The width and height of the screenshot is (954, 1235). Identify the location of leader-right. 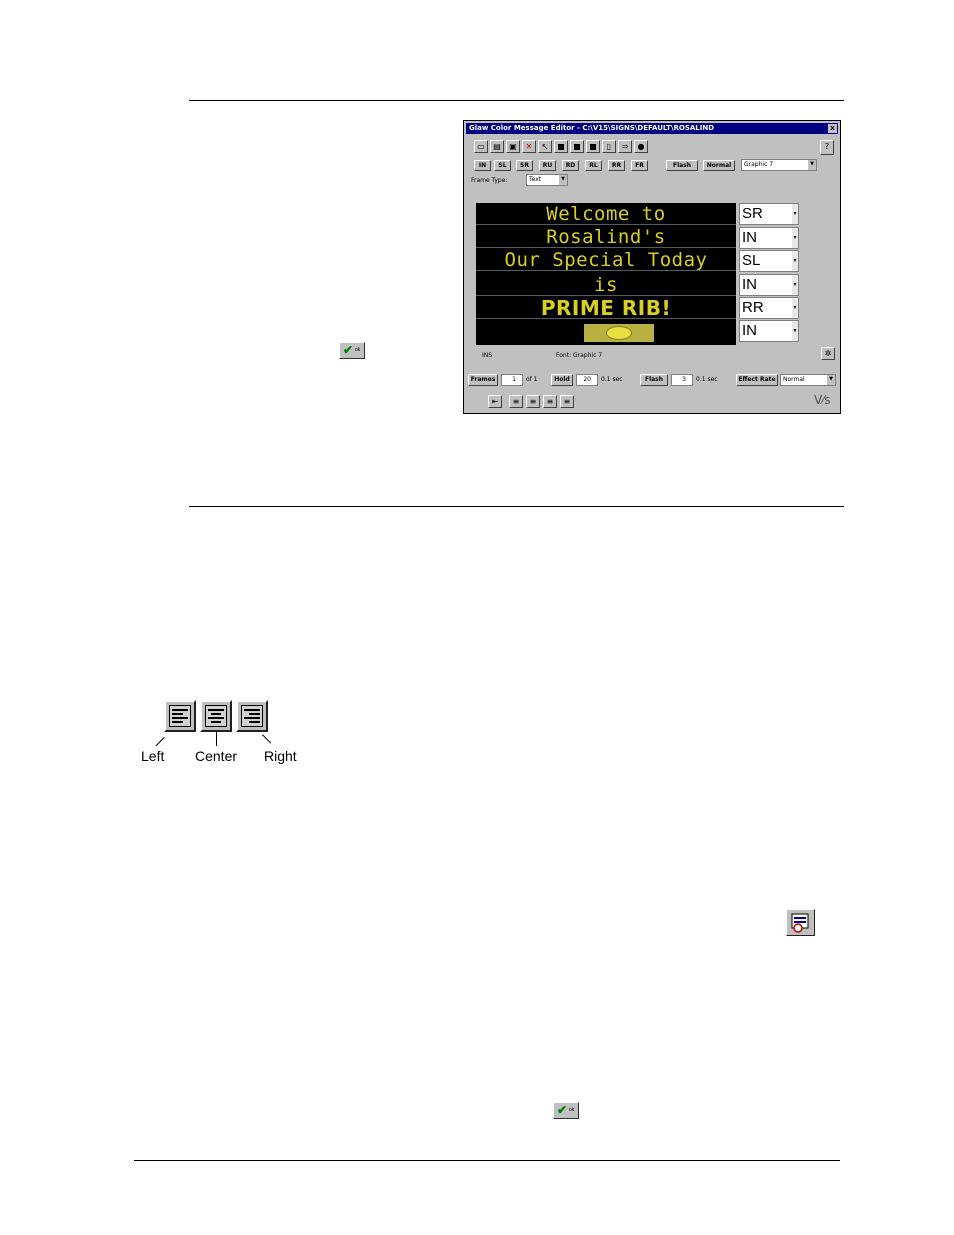
(267, 739).